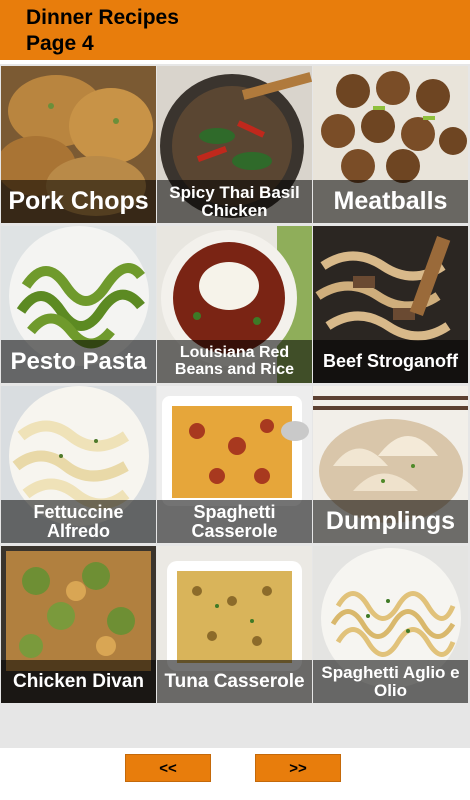  What do you see at coordinates (102, 17) in the screenshot?
I see `page-title: Dinner Recipes` at bounding box center [102, 17].